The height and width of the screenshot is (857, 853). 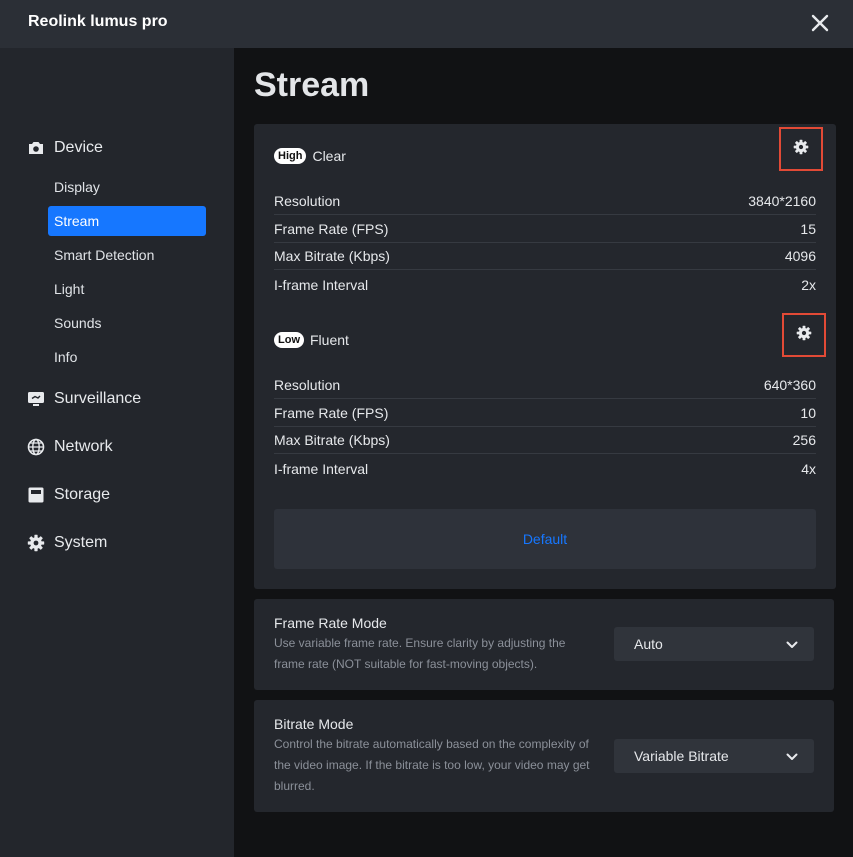 What do you see at coordinates (127, 289) in the screenshot?
I see `sidebar-item-light: Light` at bounding box center [127, 289].